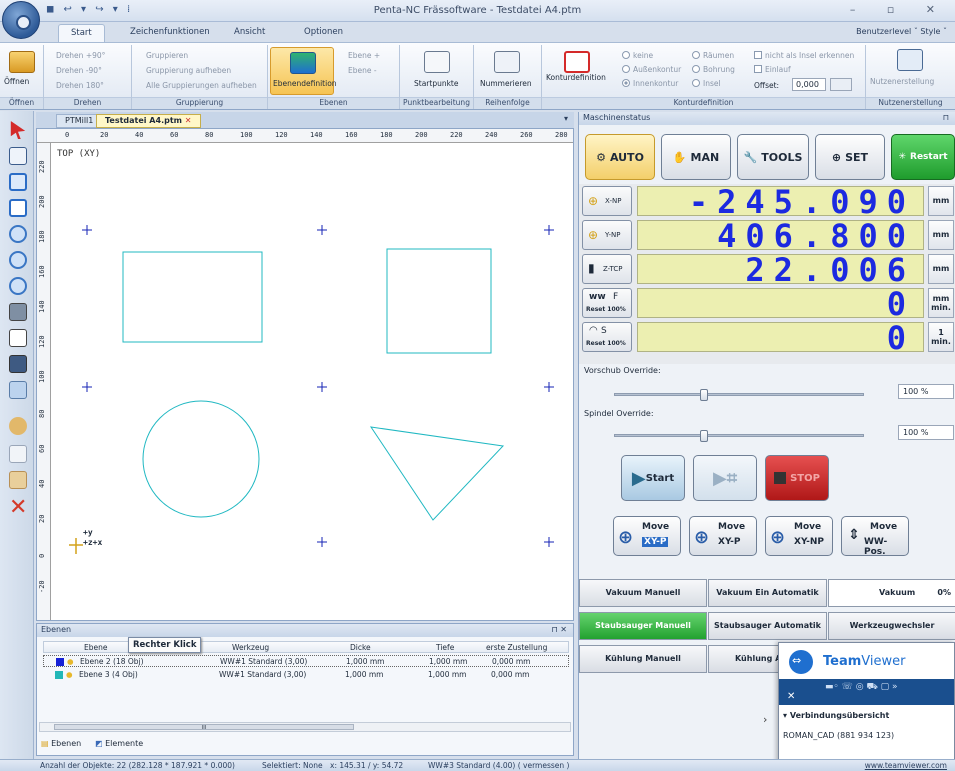  I want to click on paste-icon, so click(18, 480).